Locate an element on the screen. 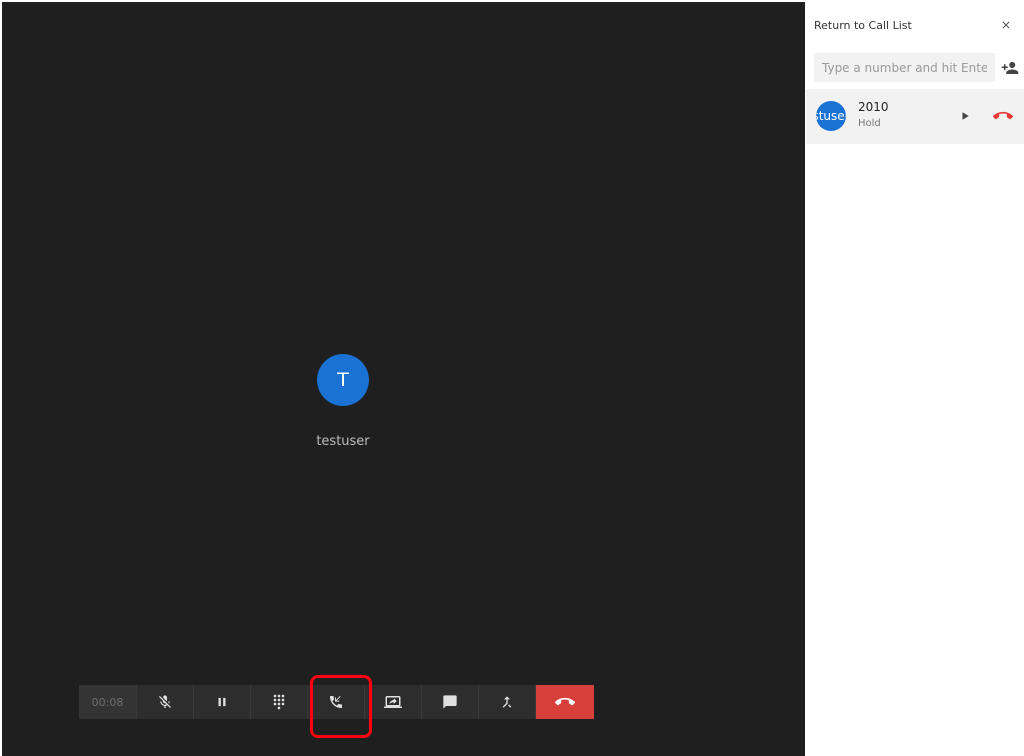 The height and width of the screenshot is (756, 1024). hold-button is located at coordinates (222, 702).